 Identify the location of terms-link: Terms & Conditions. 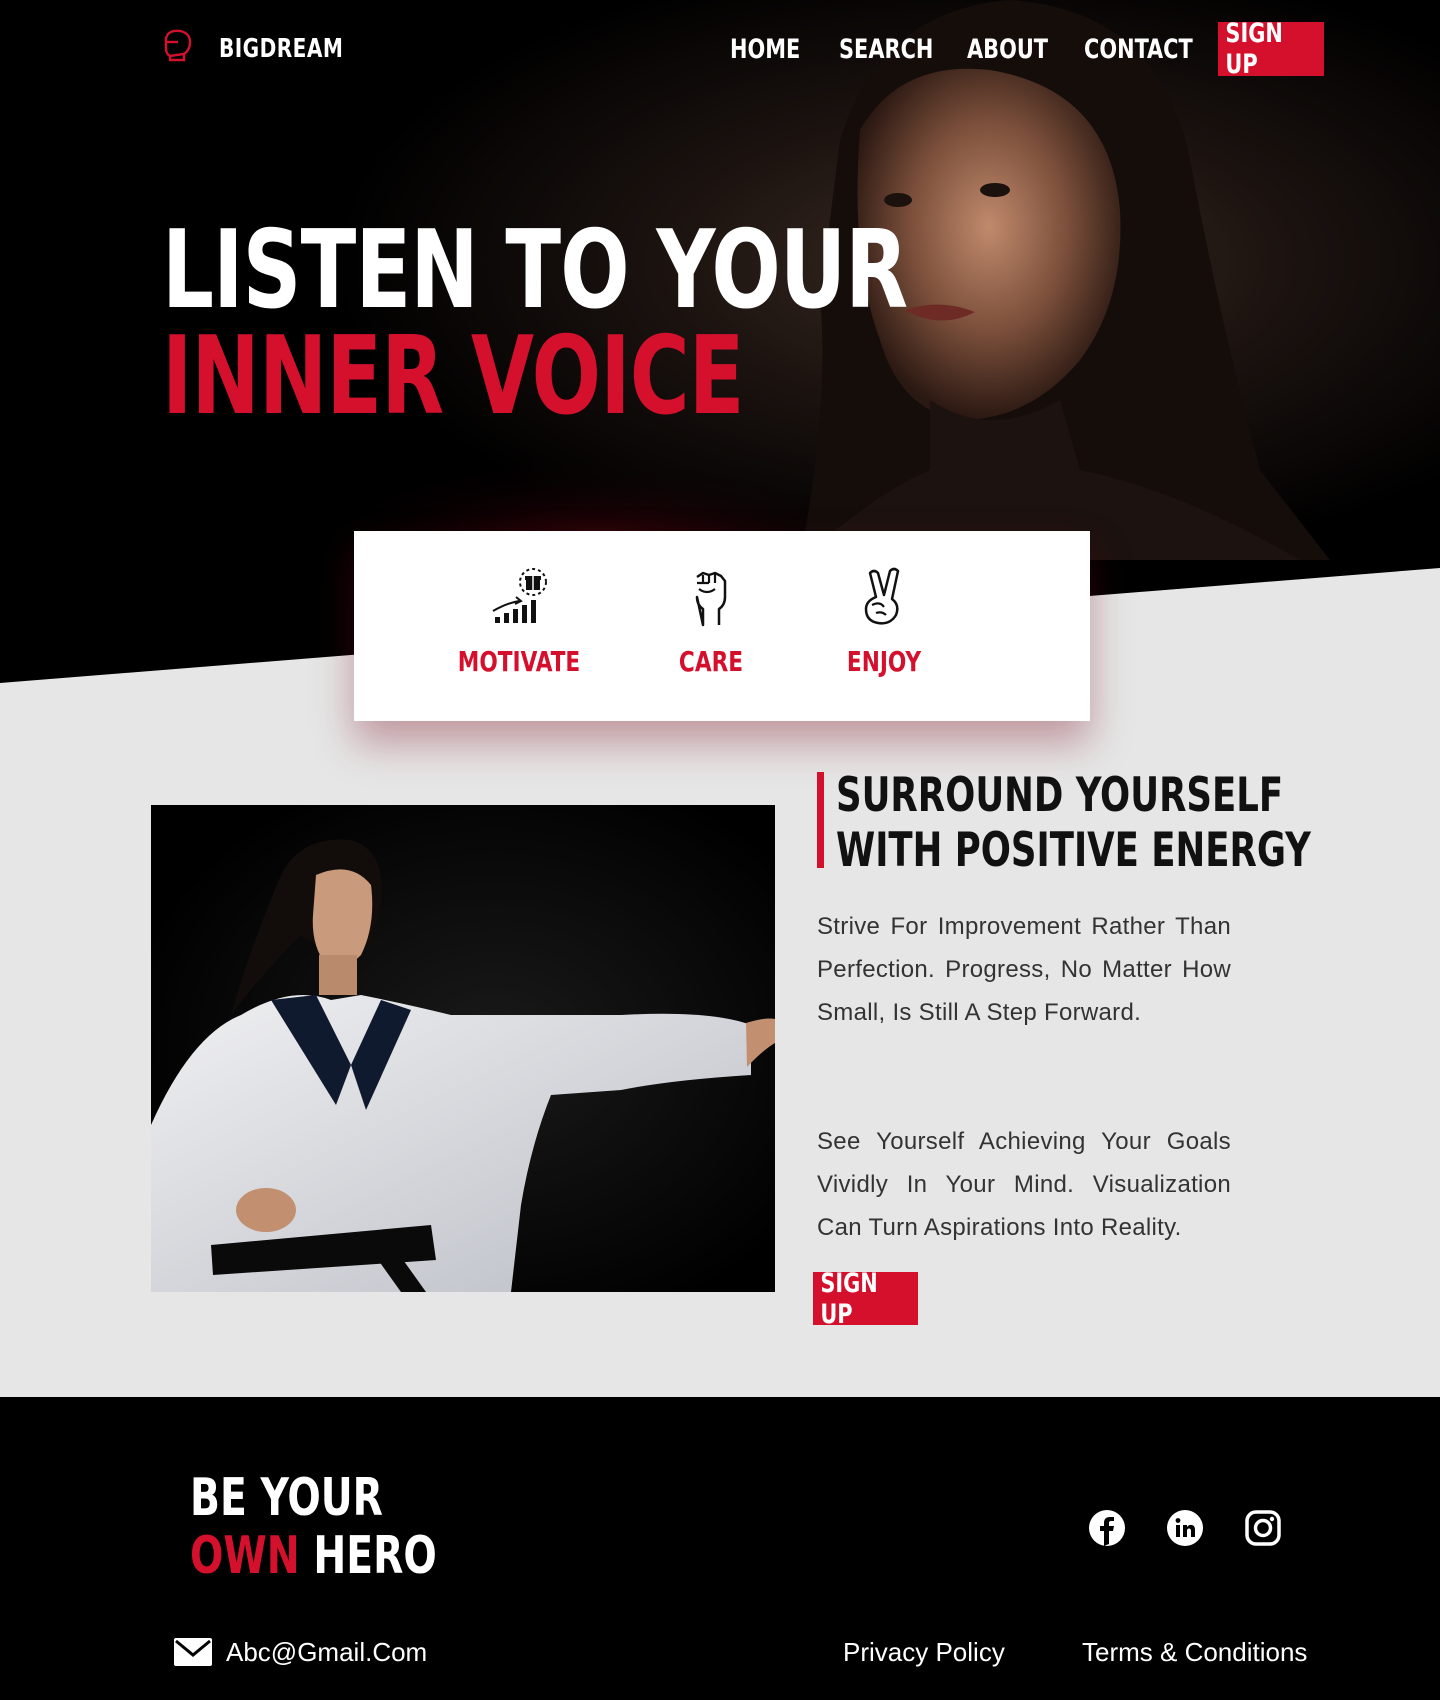
(1194, 1652).